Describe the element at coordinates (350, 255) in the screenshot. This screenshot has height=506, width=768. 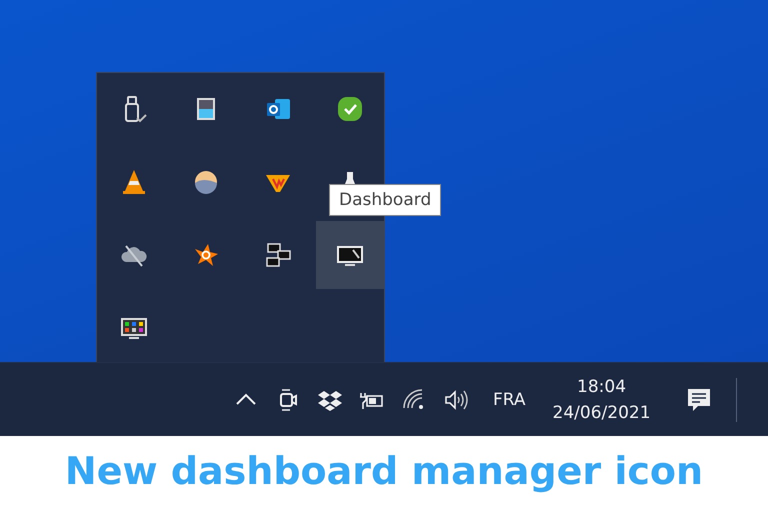
I see `tray-icon-button` at that location.